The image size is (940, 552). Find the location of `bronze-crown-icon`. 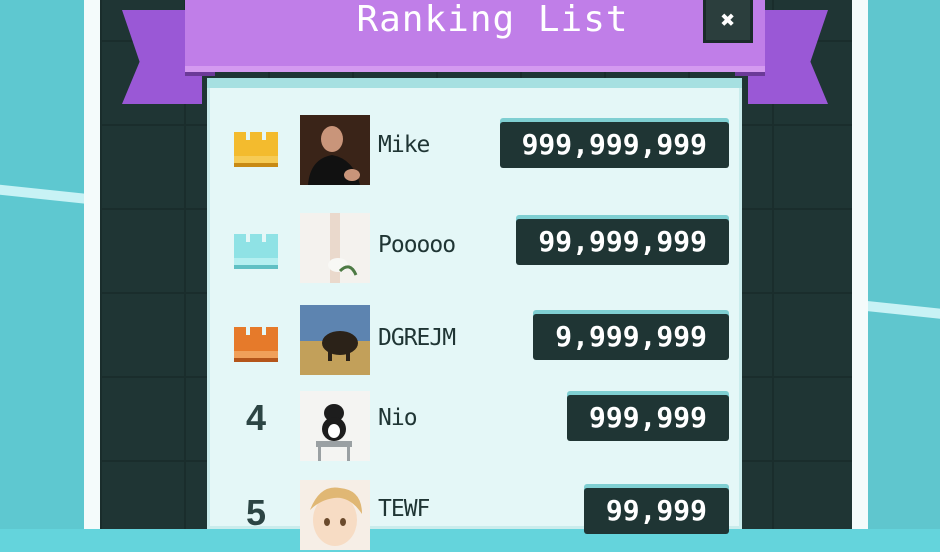

bronze-crown-icon is located at coordinates (256, 344).